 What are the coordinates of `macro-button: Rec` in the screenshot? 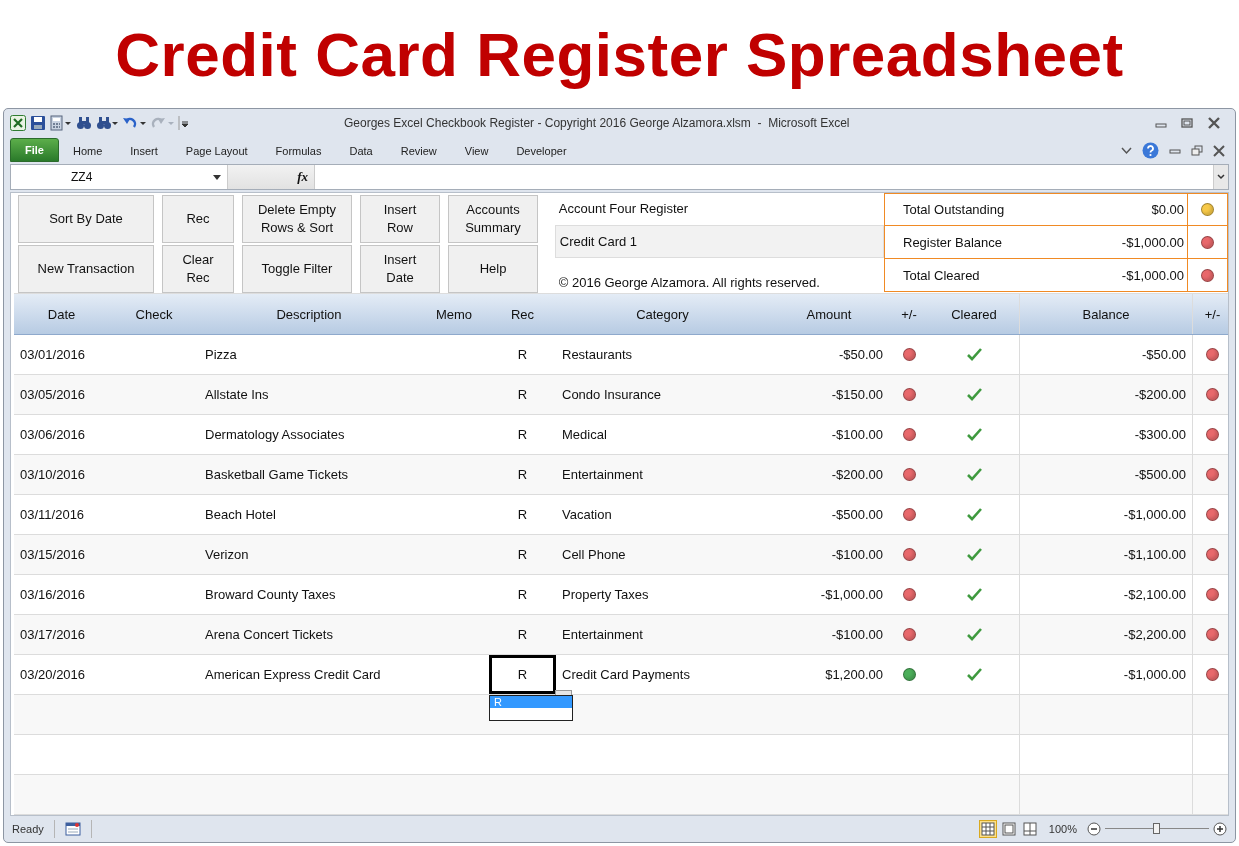 It's located at (198, 219).